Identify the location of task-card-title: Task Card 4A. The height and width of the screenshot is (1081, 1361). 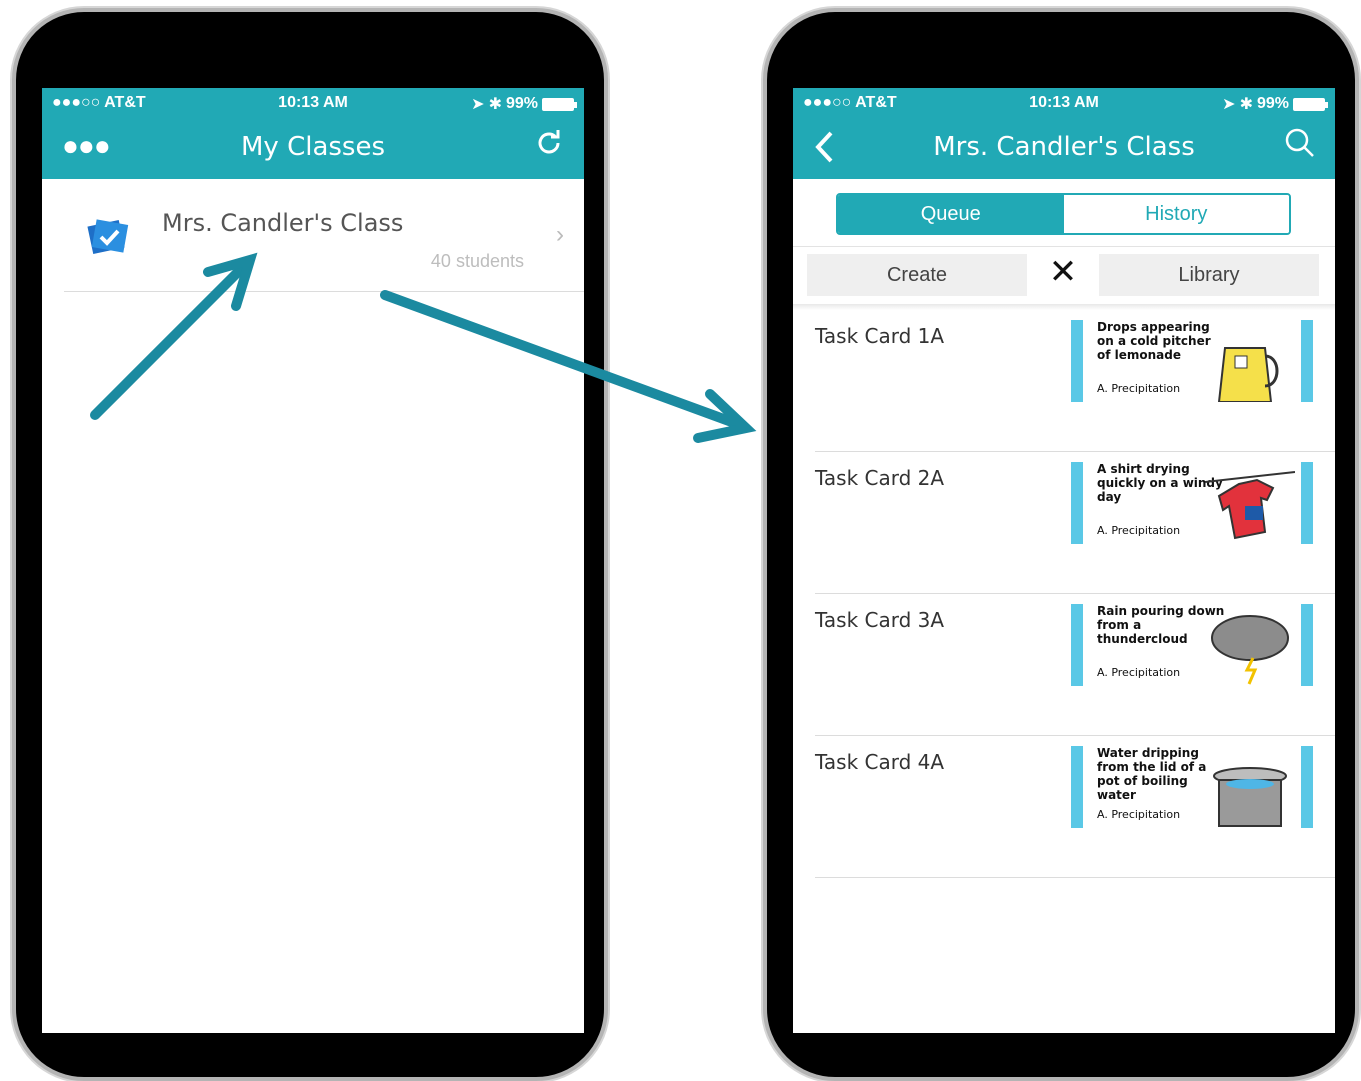
(880, 762).